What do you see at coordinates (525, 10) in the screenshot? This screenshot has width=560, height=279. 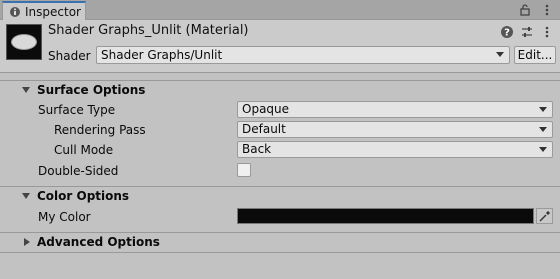 I see `lock-icon` at bounding box center [525, 10].